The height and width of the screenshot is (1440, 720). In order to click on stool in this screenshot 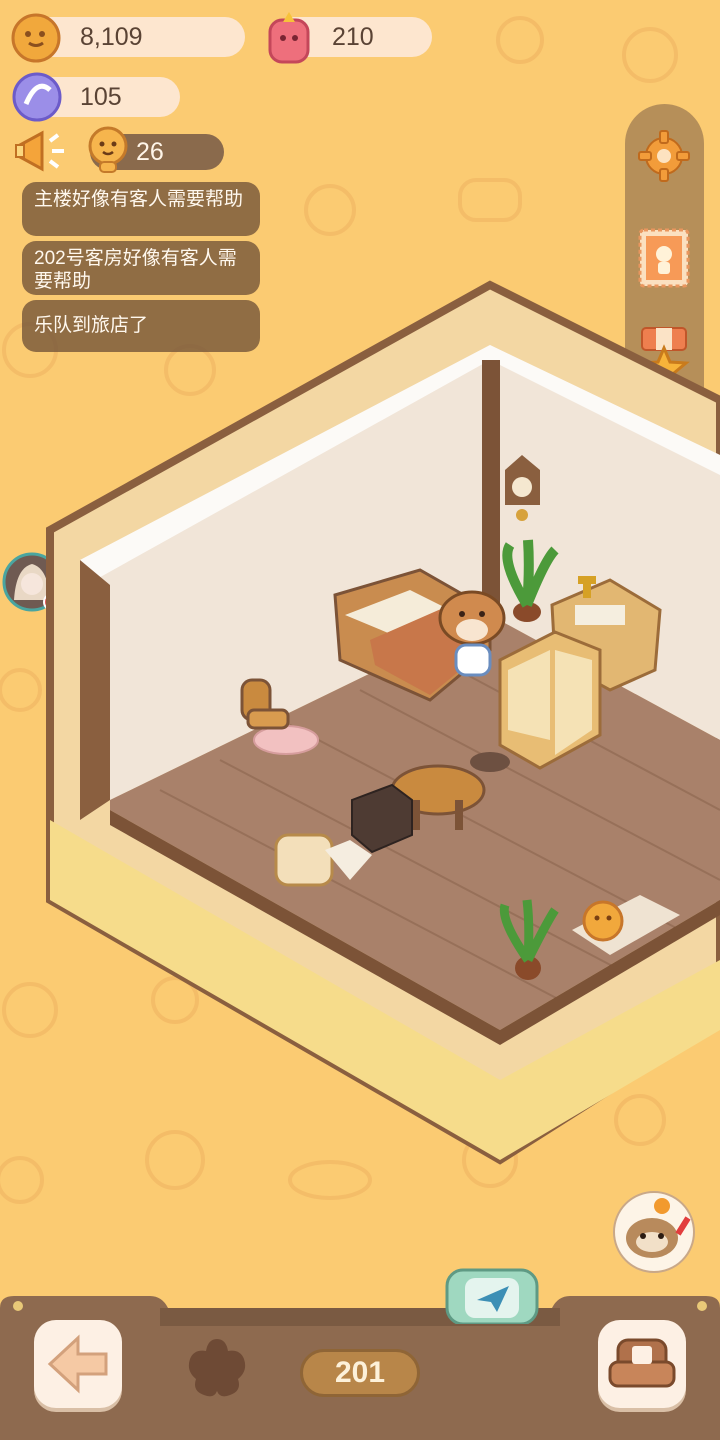, I will do `click(490, 762)`.